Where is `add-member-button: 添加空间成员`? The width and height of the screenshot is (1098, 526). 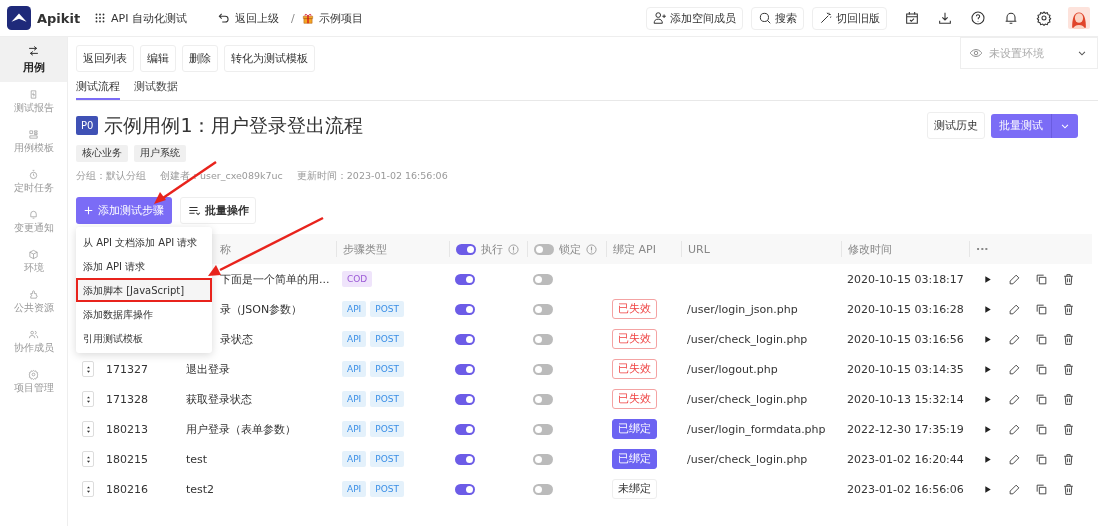
add-member-button: 添加空间成员 is located at coordinates (694, 18).